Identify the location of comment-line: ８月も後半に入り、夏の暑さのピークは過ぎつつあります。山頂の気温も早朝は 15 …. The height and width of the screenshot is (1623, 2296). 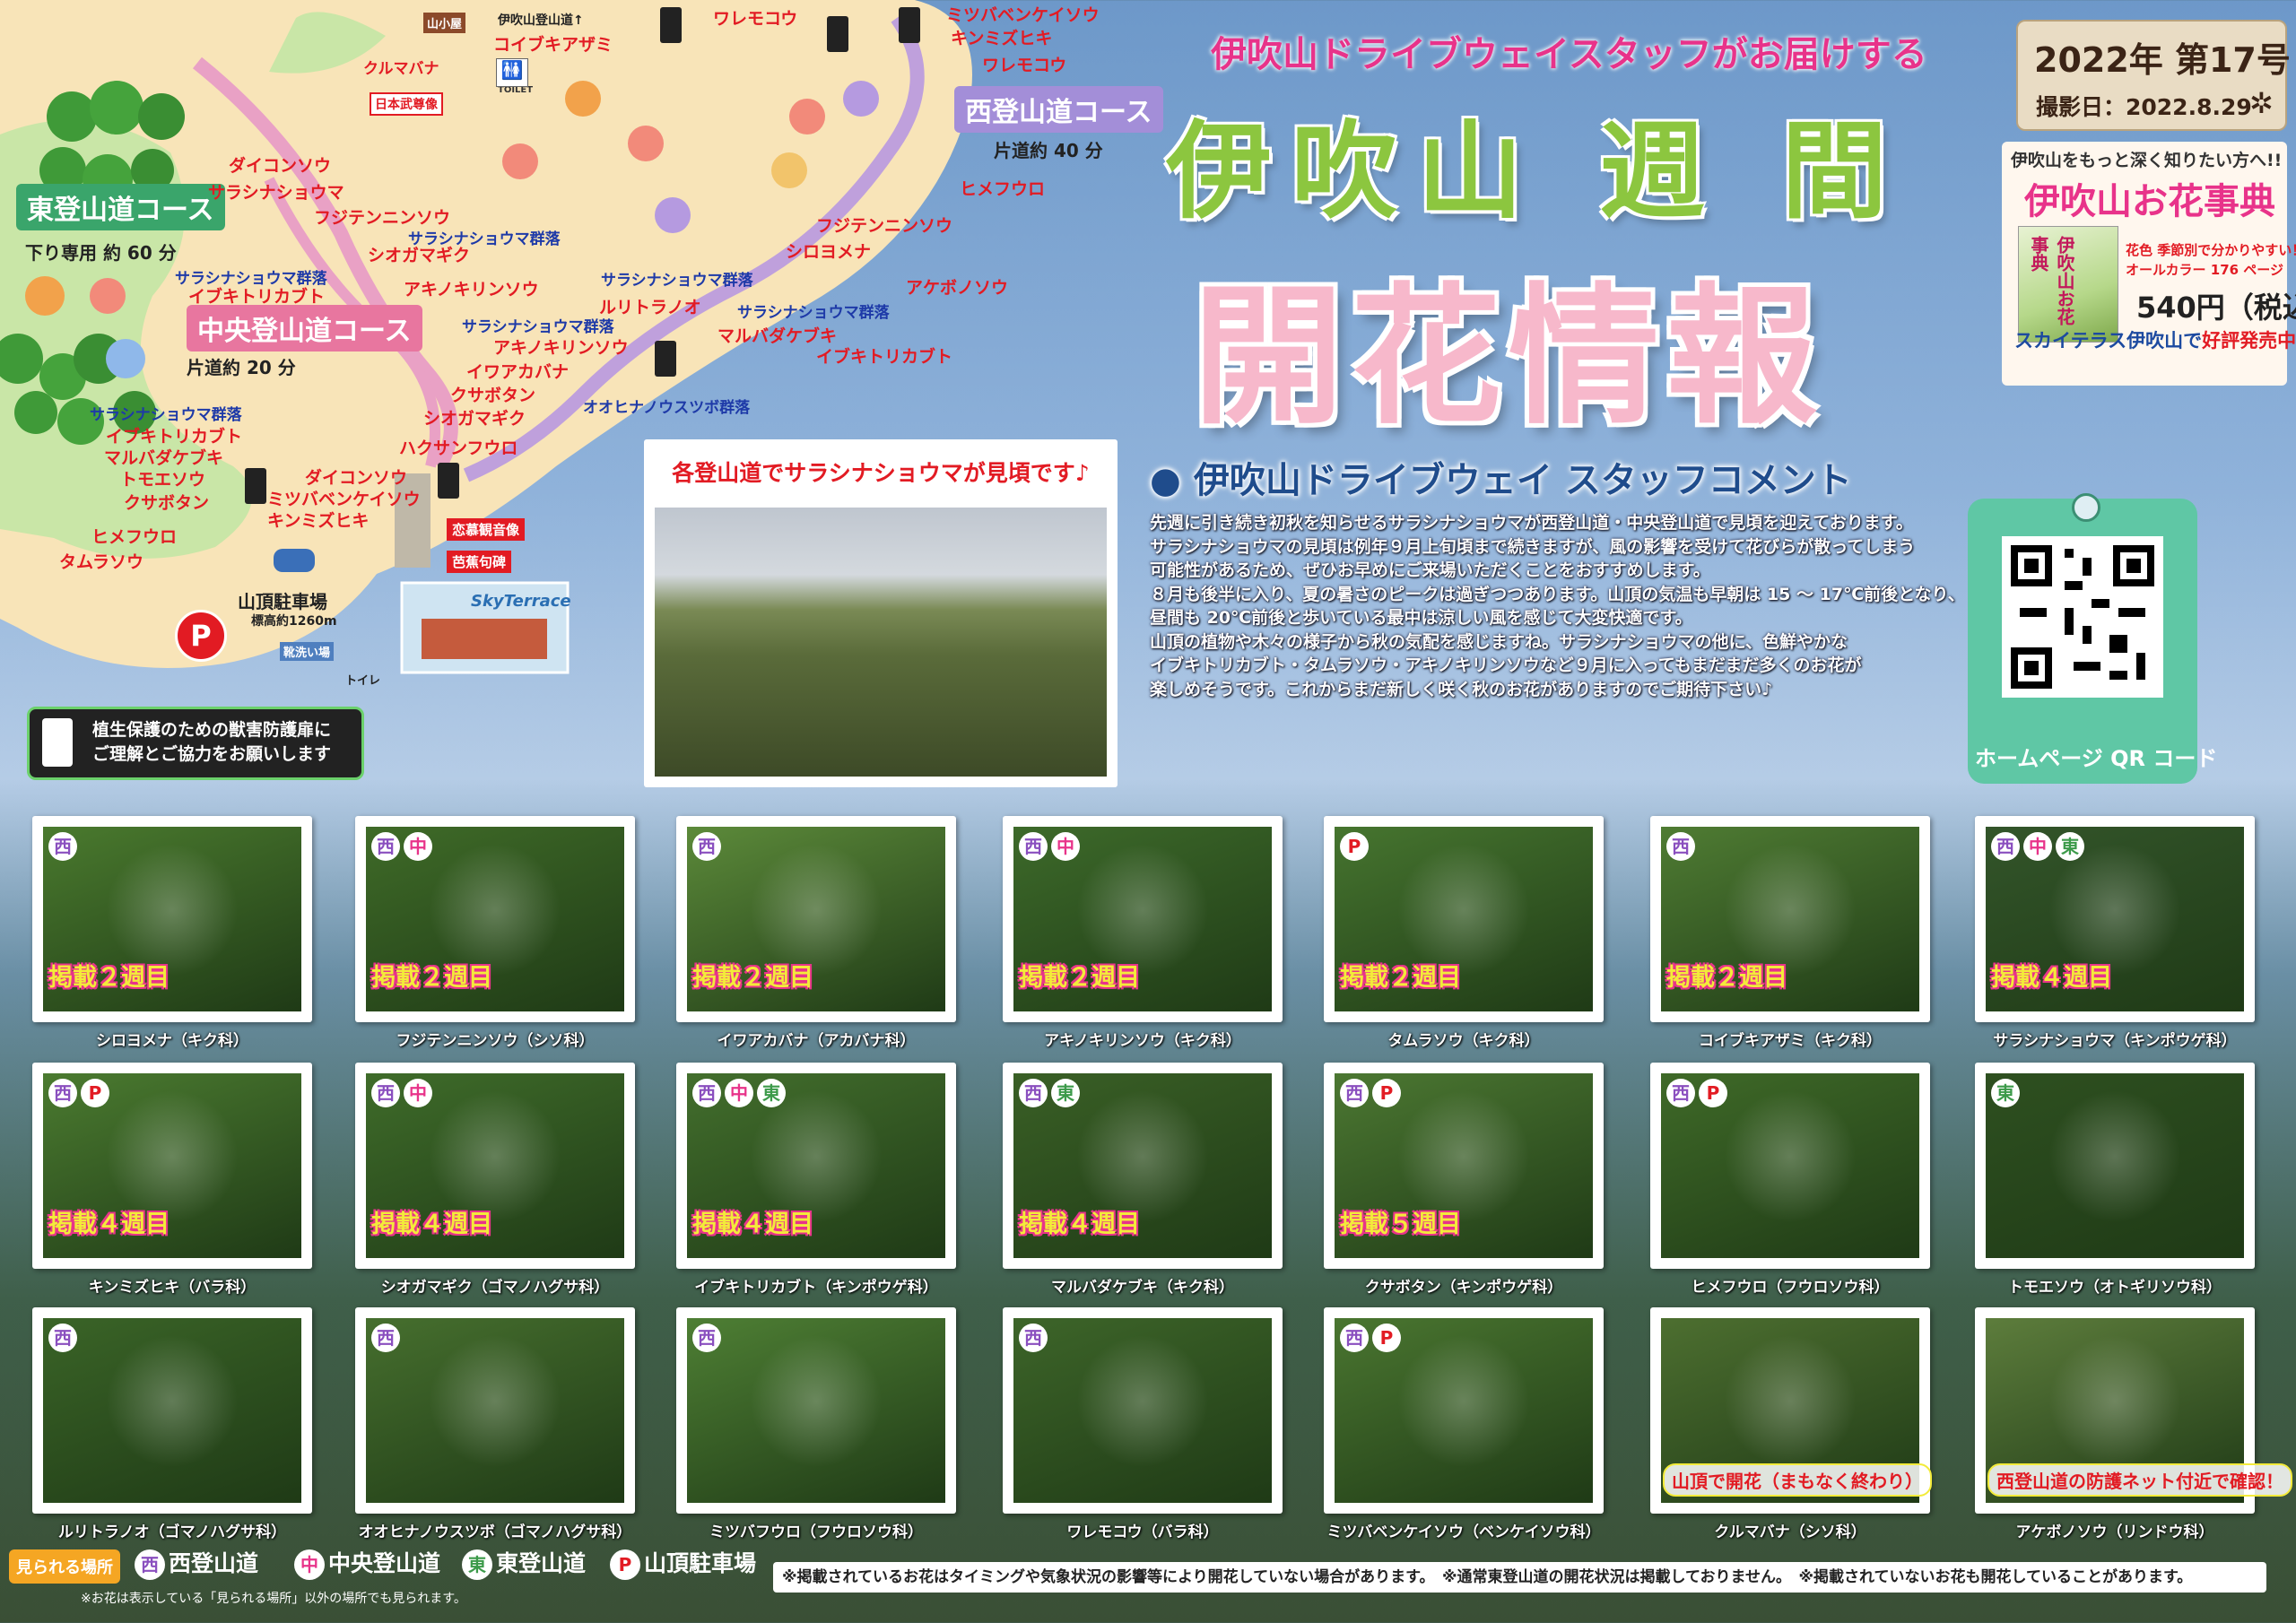
(1557, 594).